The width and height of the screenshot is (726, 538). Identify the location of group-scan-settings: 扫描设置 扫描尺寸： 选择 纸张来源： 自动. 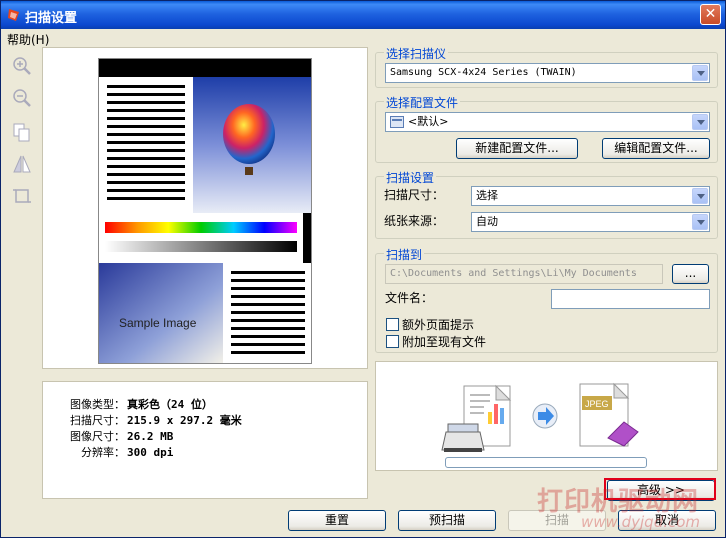
(546, 204).